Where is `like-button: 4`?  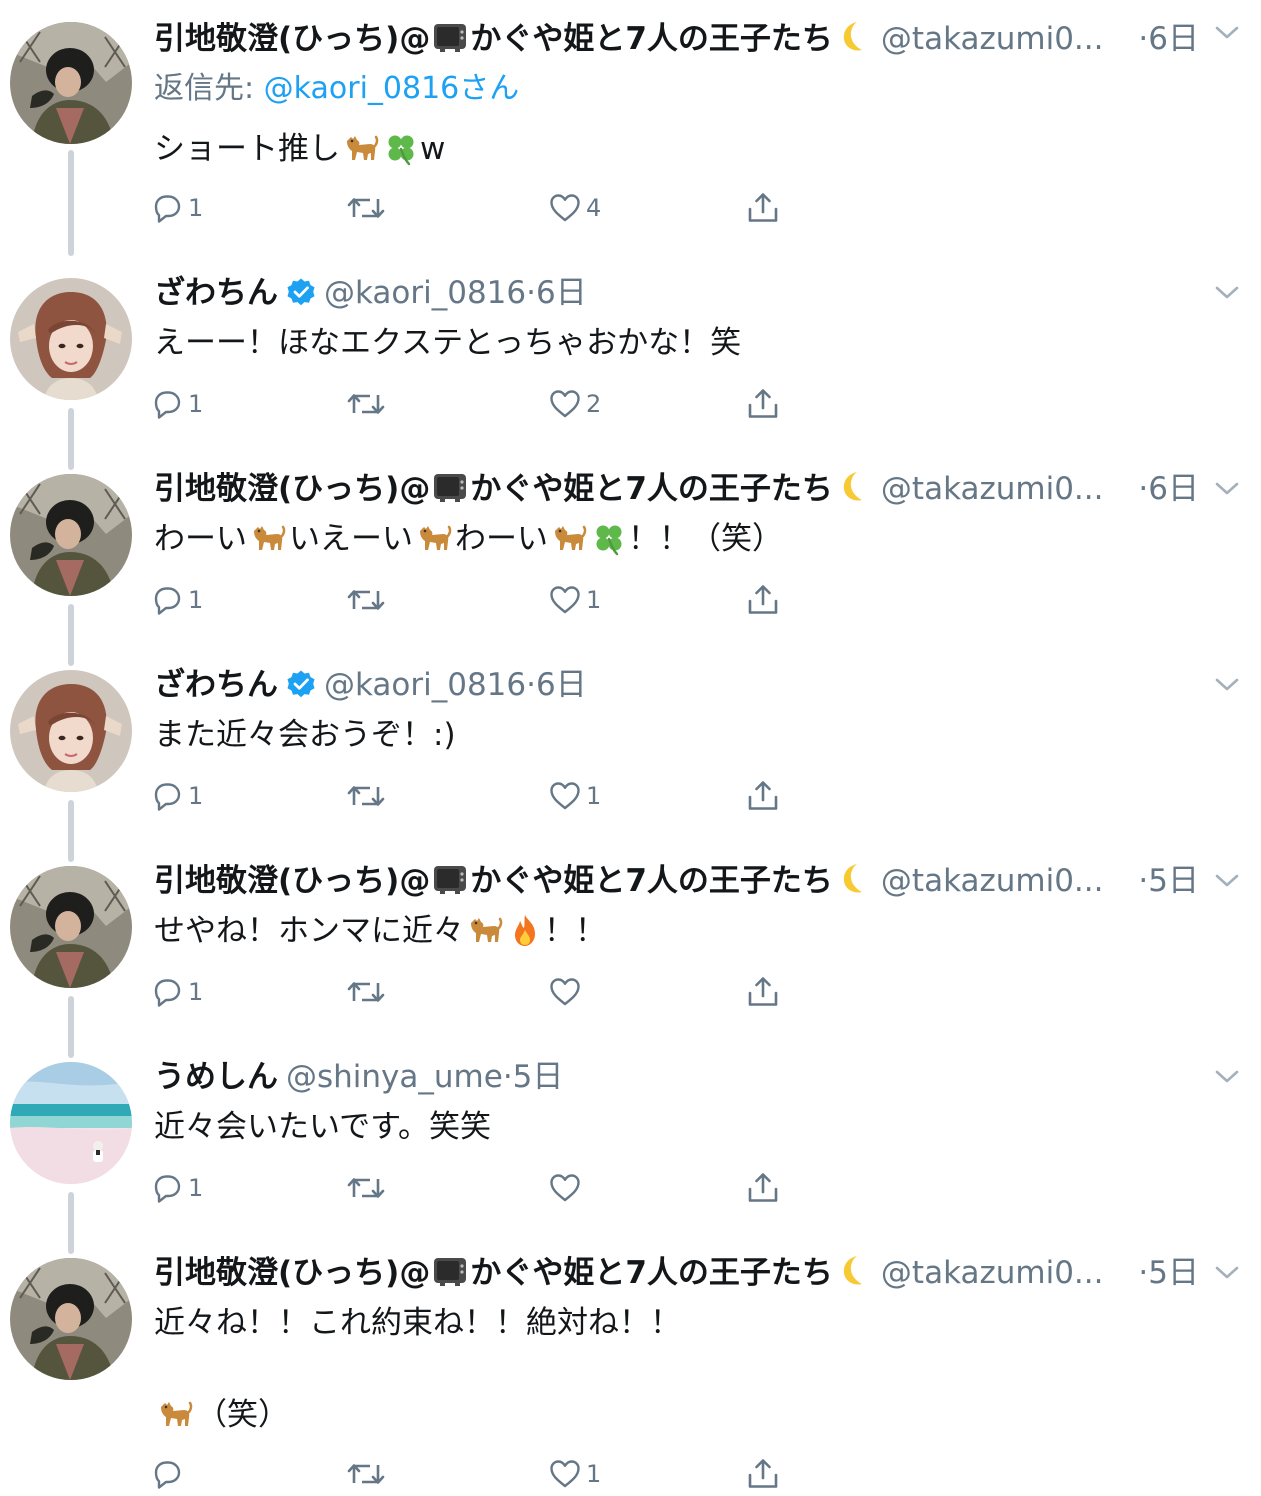 like-button: 4 is located at coordinates (574, 208).